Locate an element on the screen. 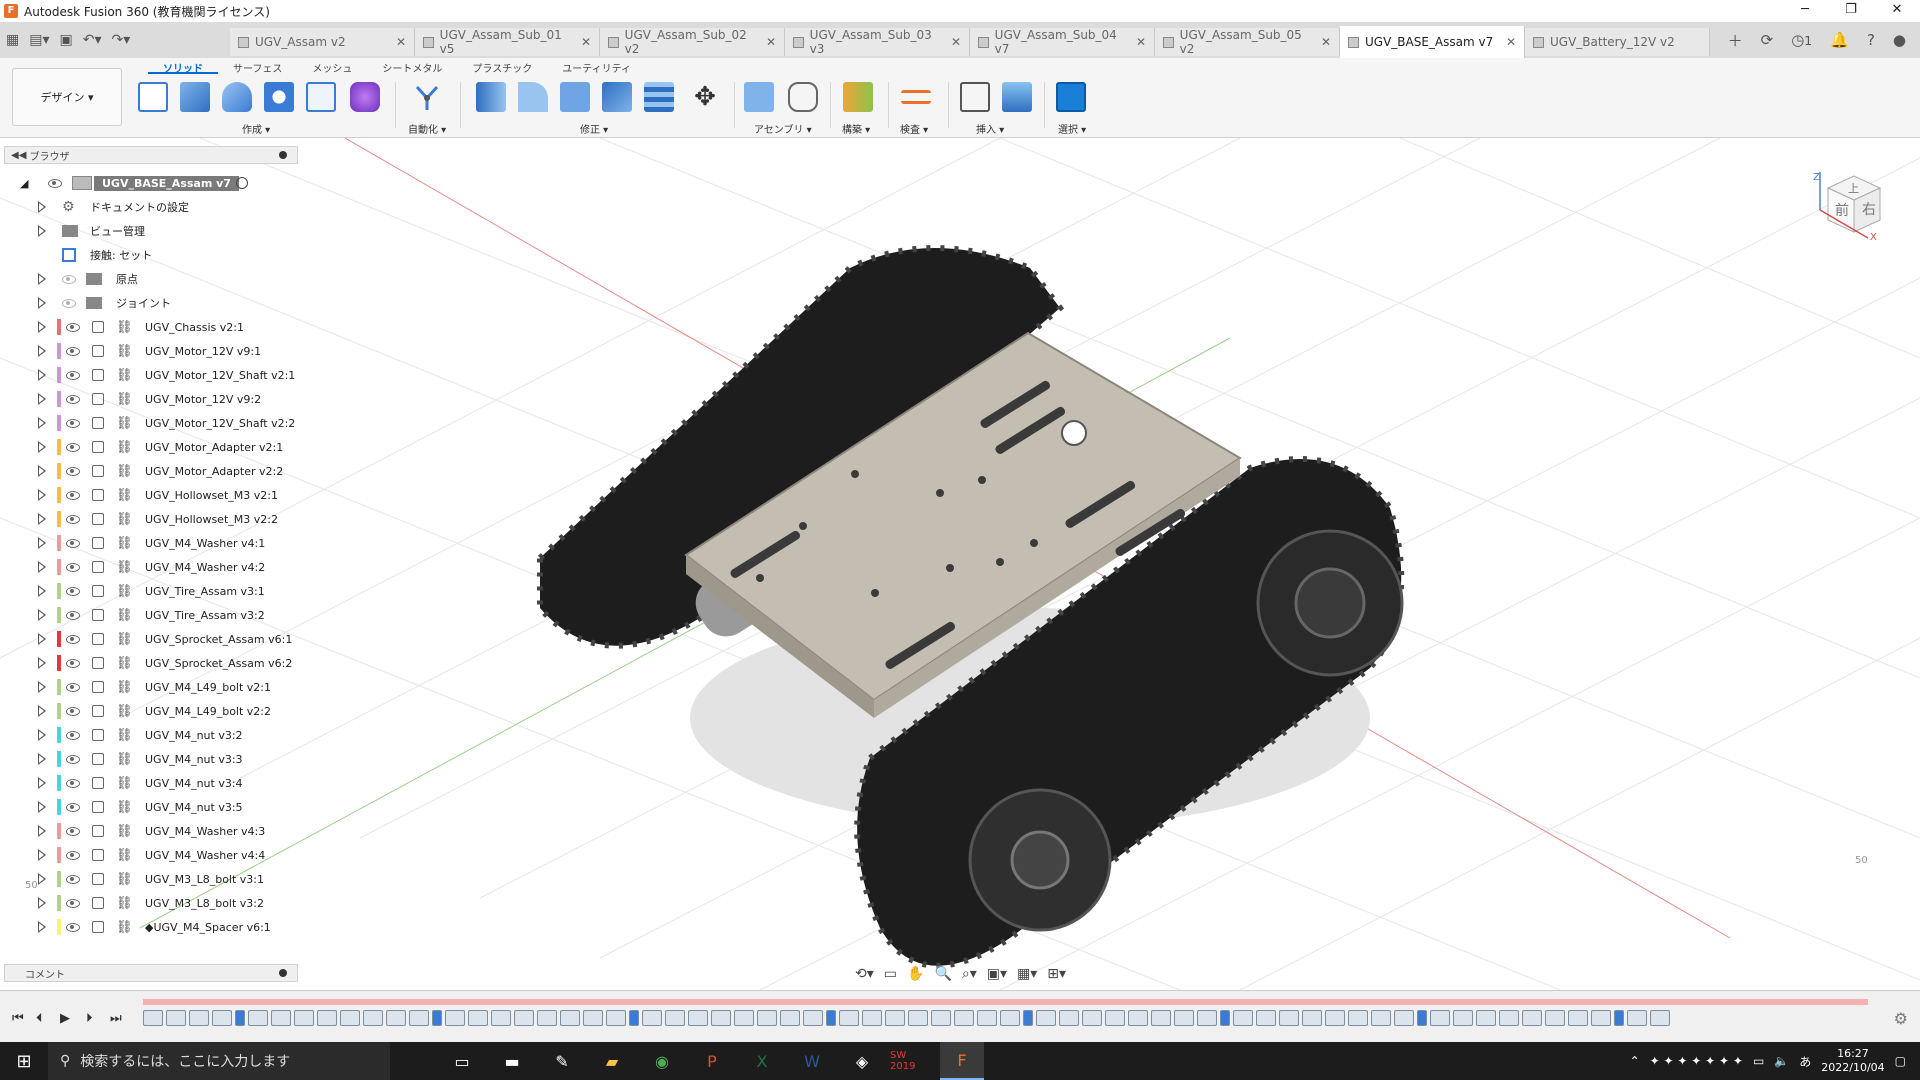 This screenshot has width=1920, height=1080. notifications-icon: ▢ is located at coordinates (1900, 1061).